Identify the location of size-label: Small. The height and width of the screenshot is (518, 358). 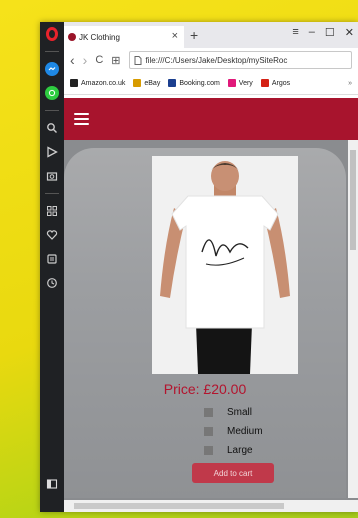
(240, 412).